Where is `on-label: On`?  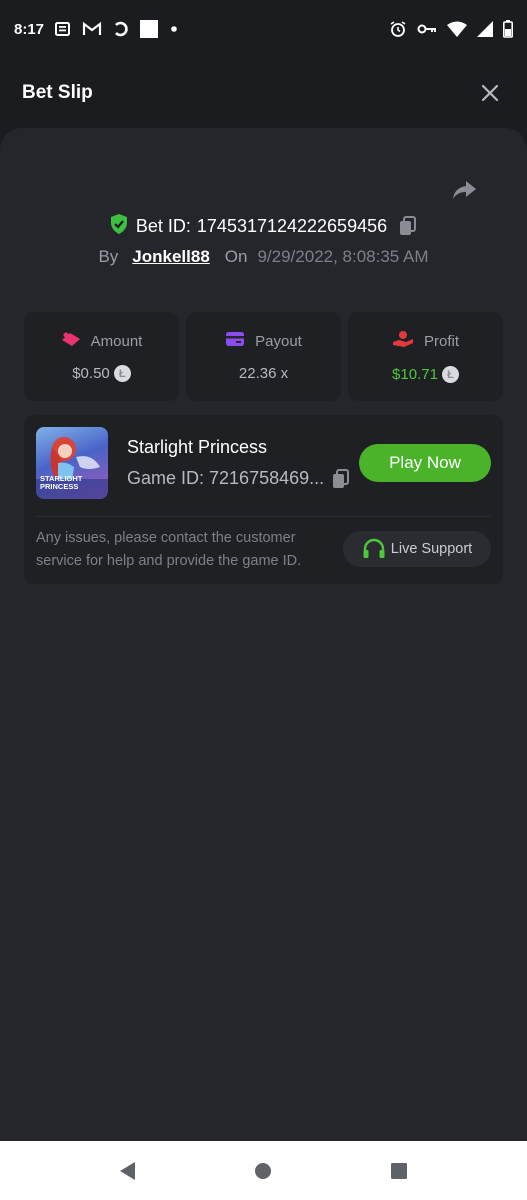 on-label: On is located at coordinates (236, 256).